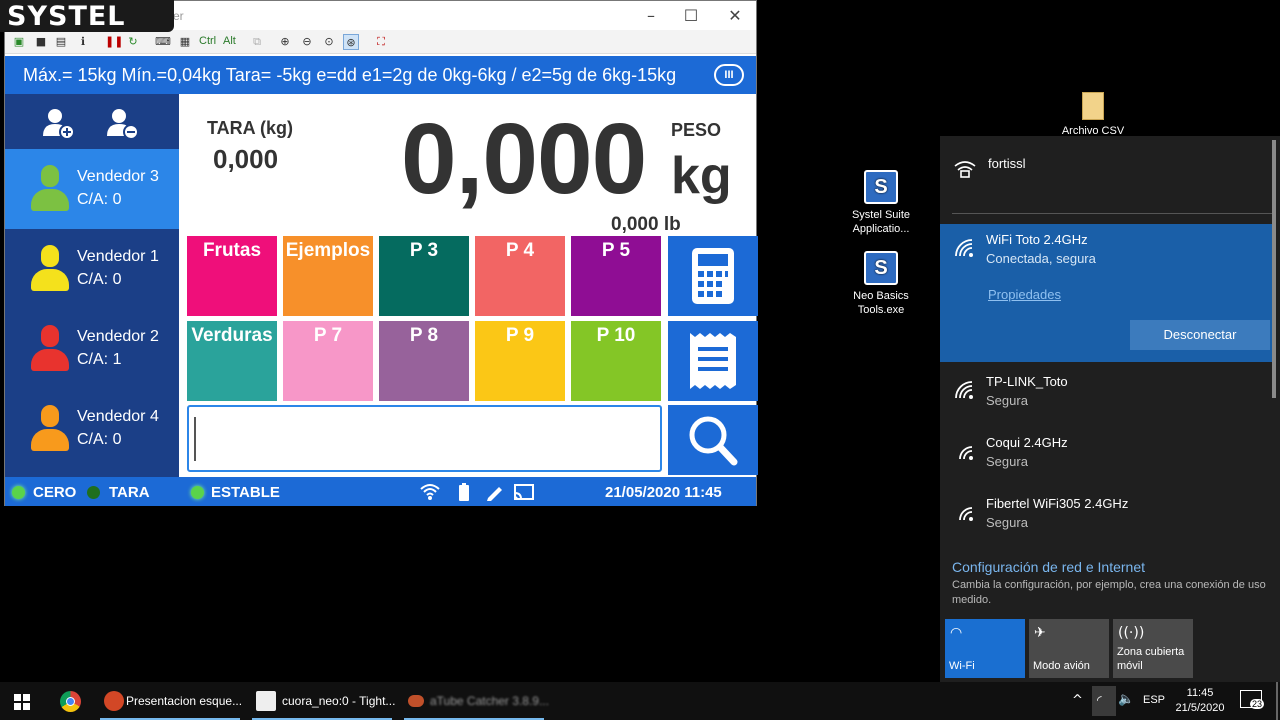 Image resolution: width=1280 pixels, height=720 pixels. What do you see at coordinates (1106, 396) in the screenshot?
I see `network-item: TP-LINK_Toto Segura` at bounding box center [1106, 396].